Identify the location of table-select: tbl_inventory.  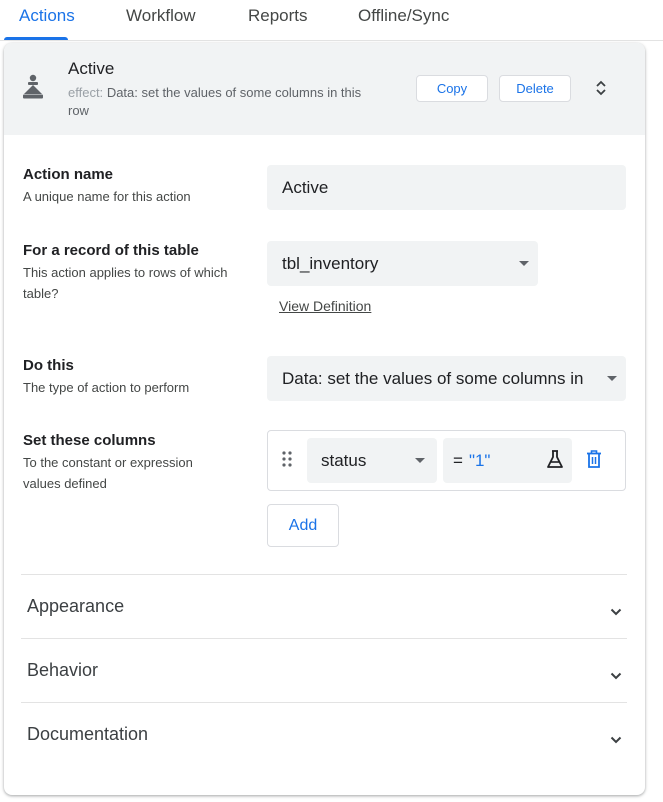
(402, 263).